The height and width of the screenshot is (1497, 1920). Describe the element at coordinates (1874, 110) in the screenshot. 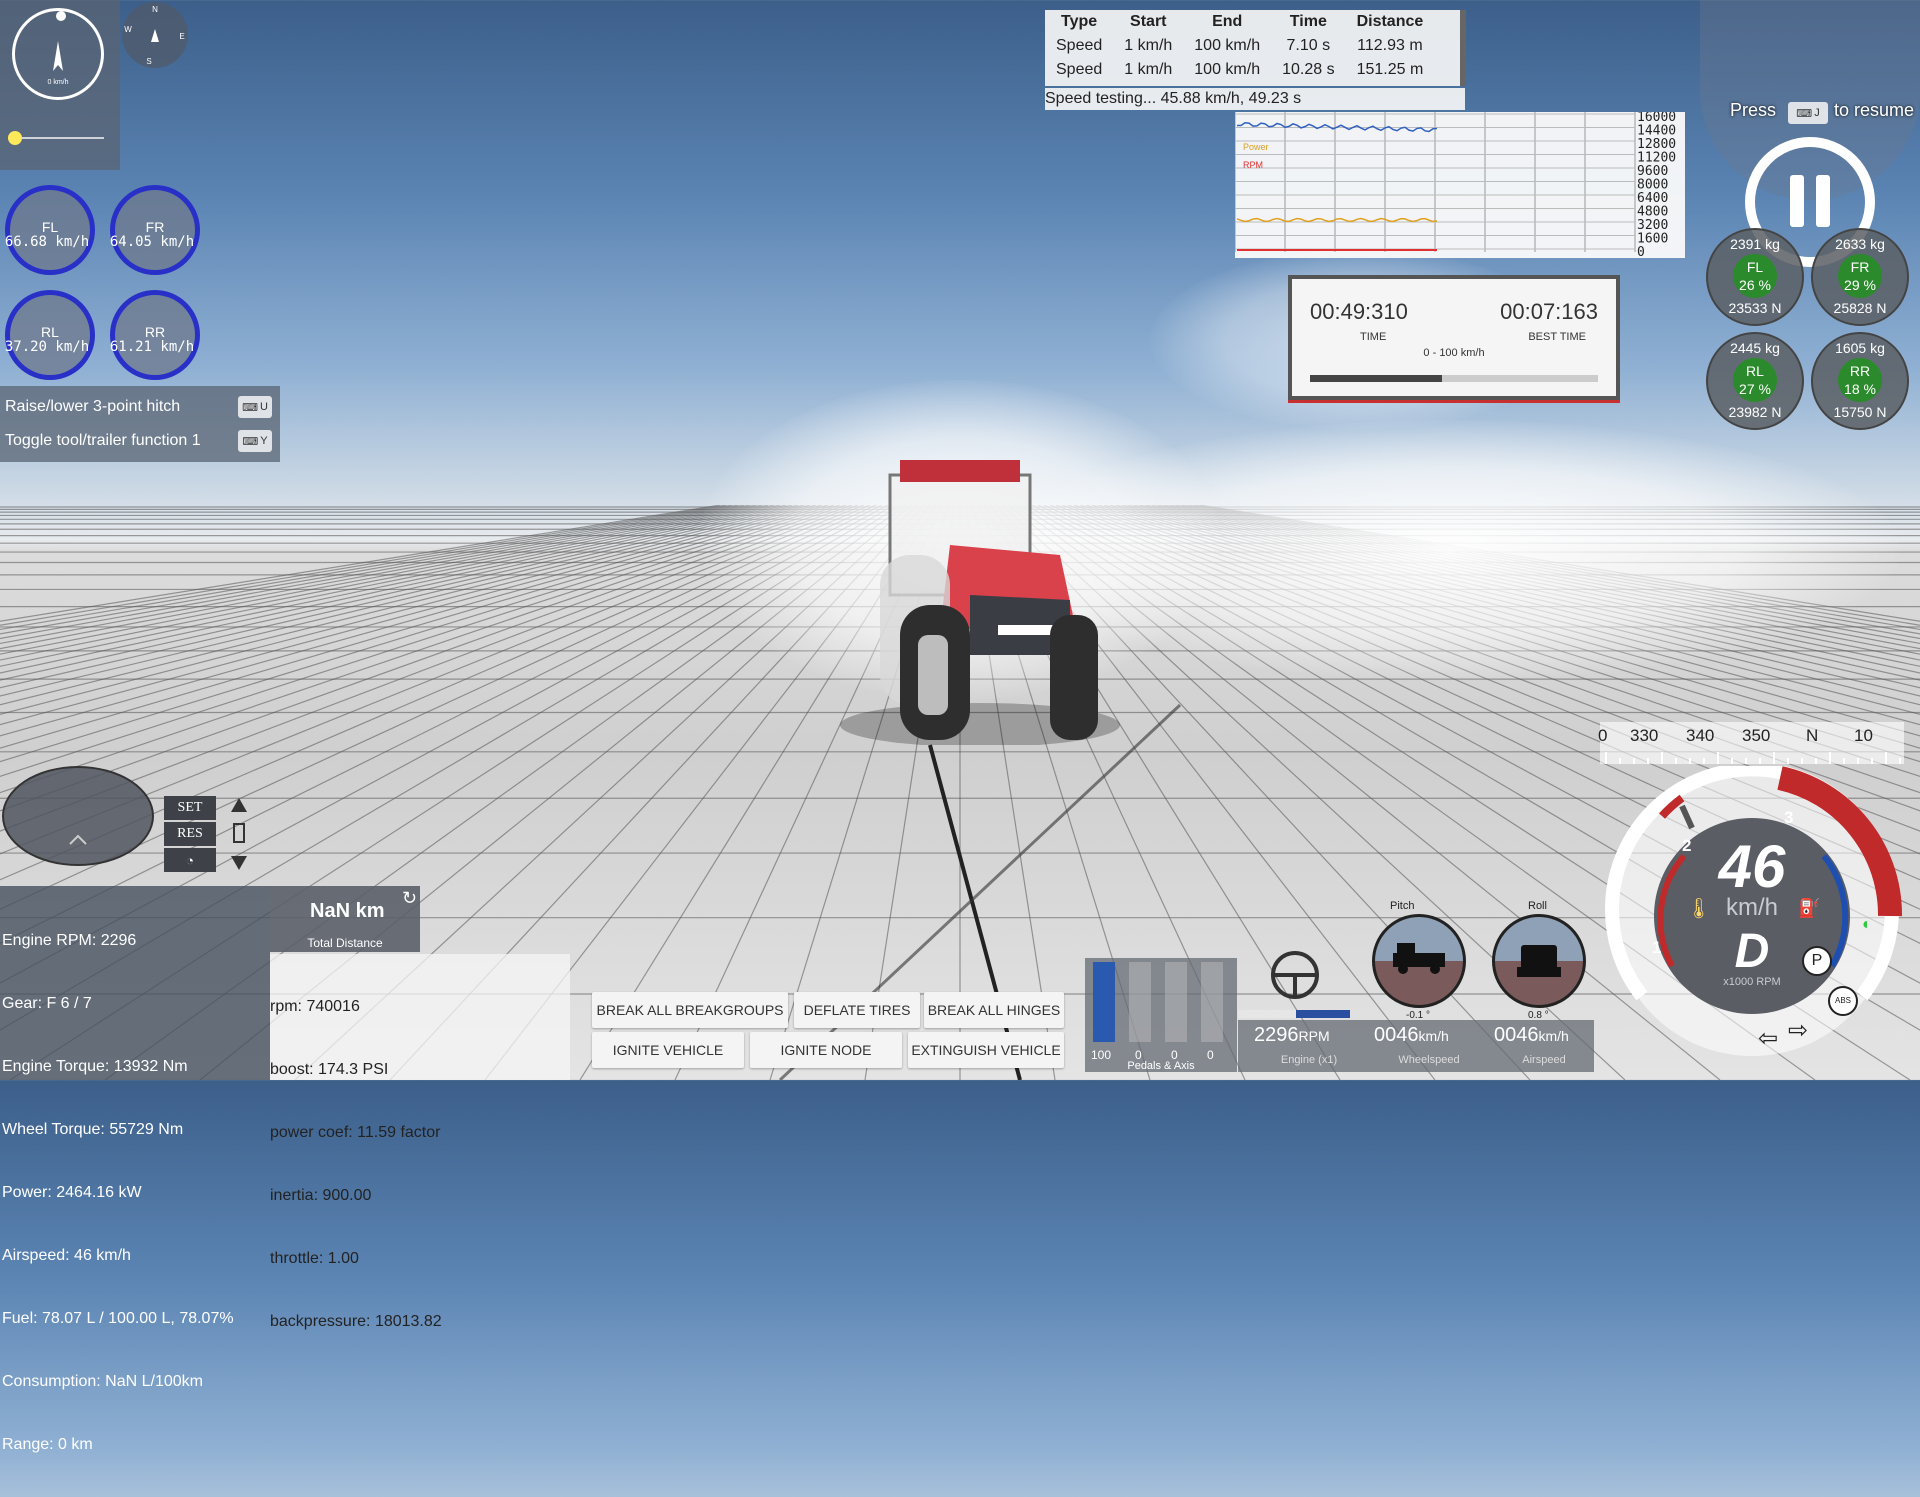

I see `pause-resume-text: to resume` at that location.